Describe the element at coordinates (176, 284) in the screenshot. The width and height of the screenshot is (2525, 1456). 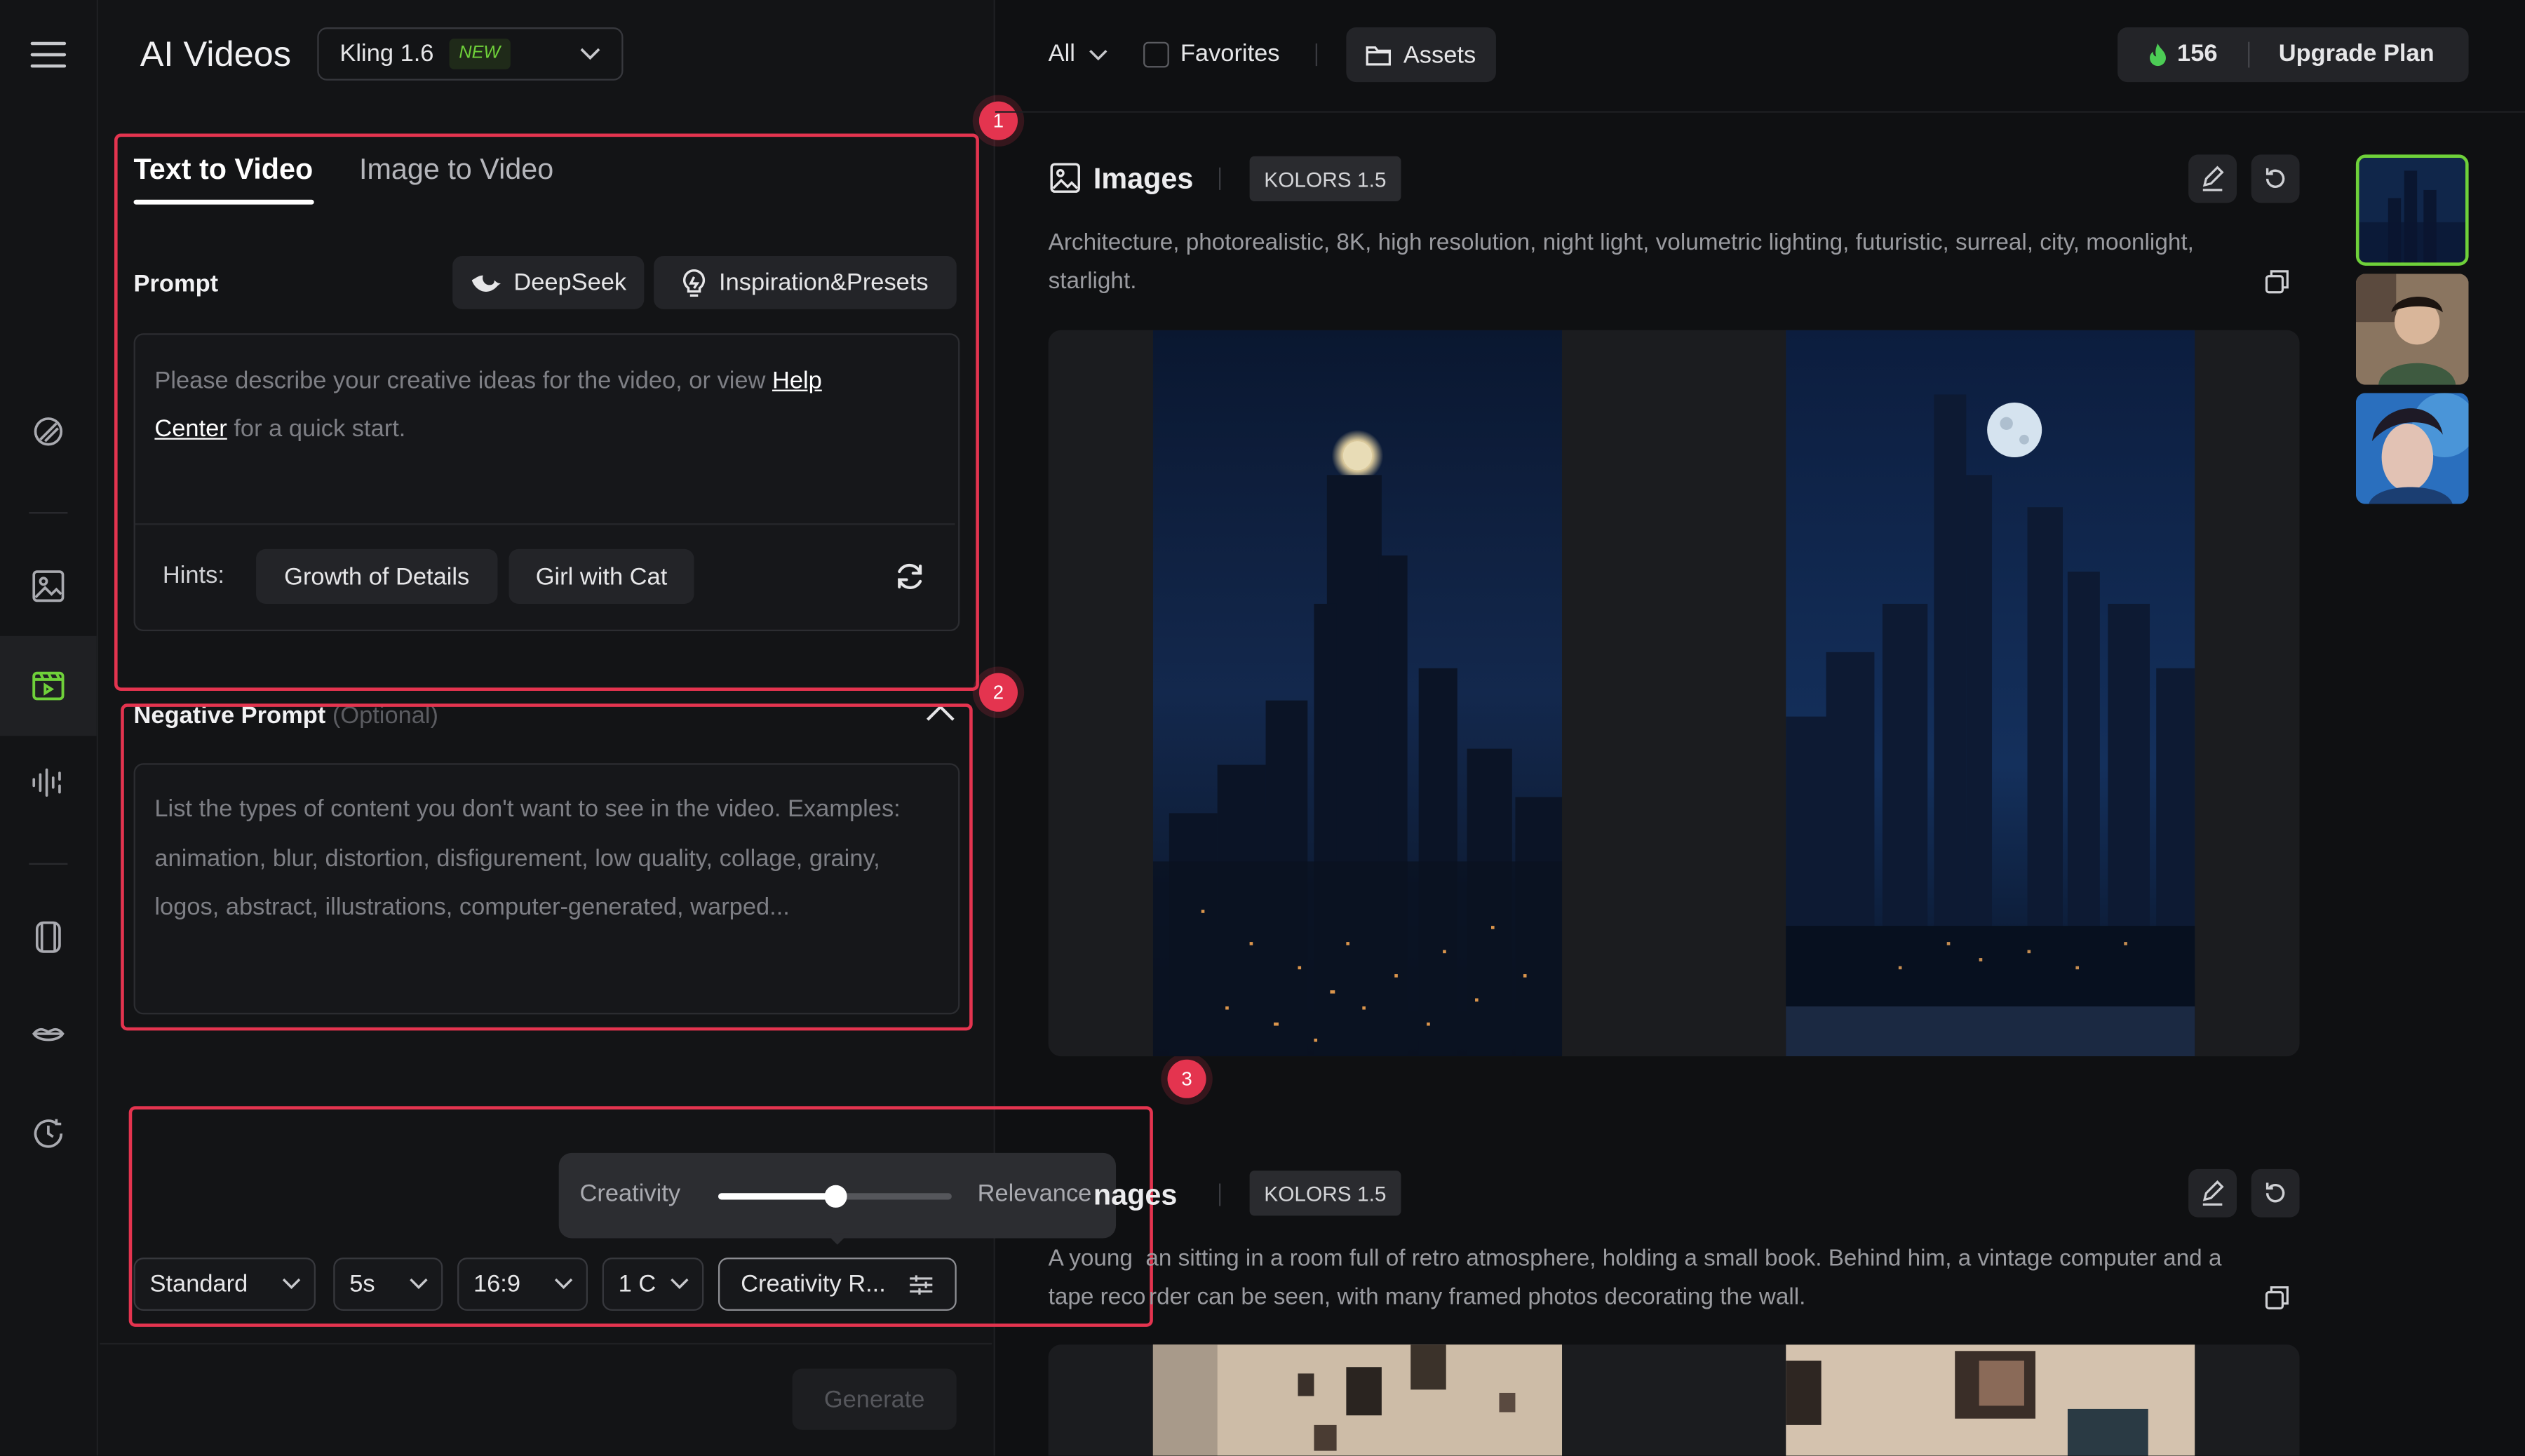
I see `prompt-label: Prompt` at that location.